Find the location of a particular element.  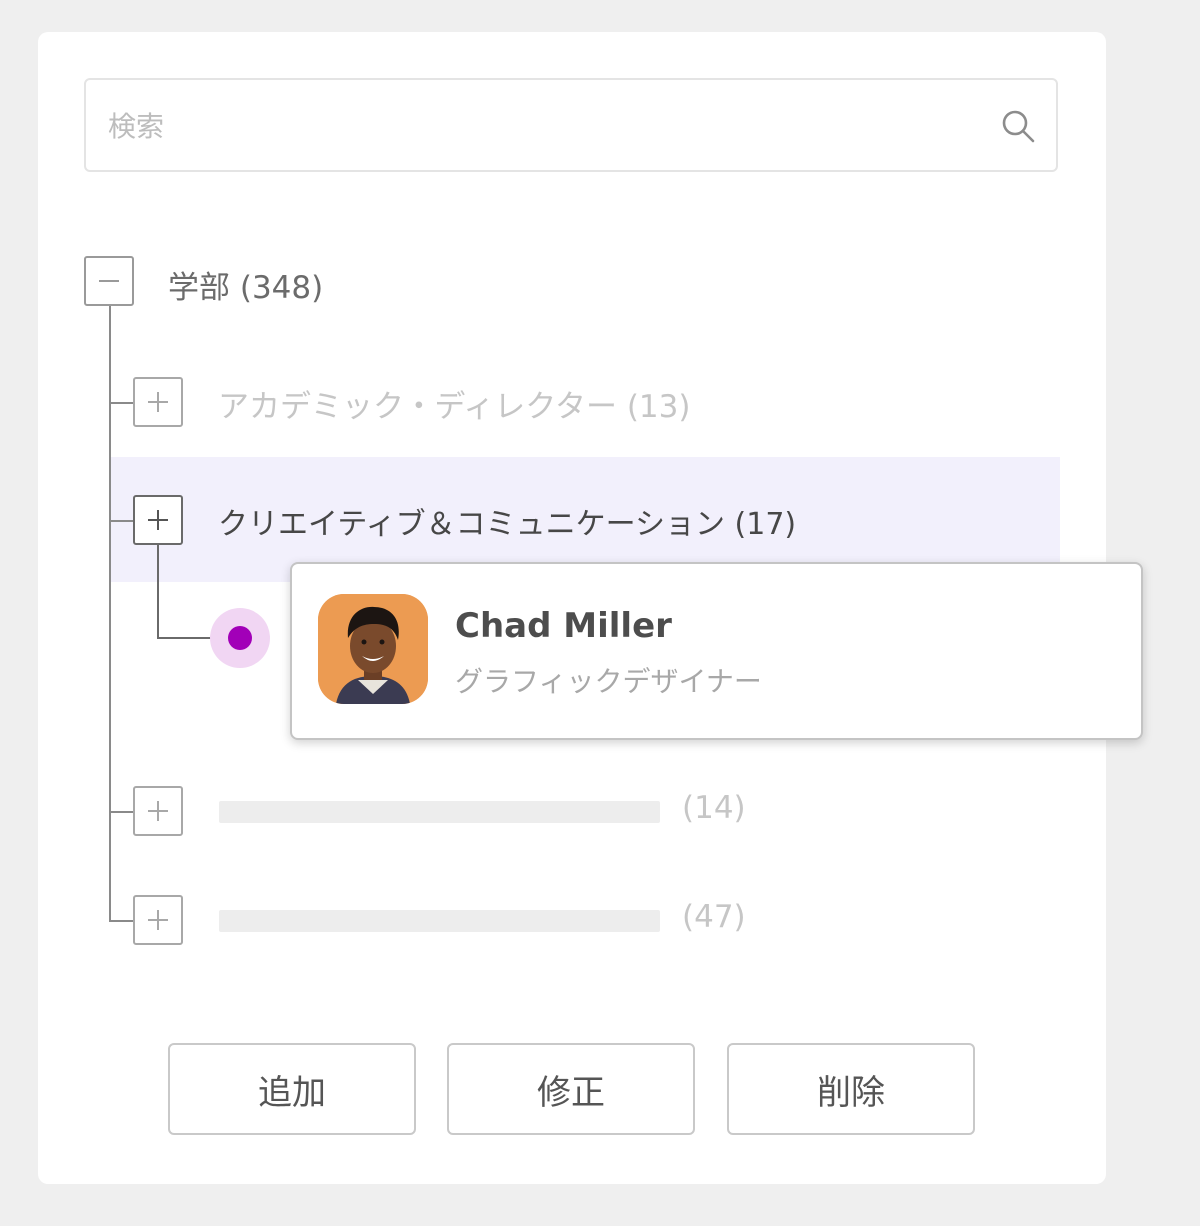

avatar is located at coordinates (373, 649).